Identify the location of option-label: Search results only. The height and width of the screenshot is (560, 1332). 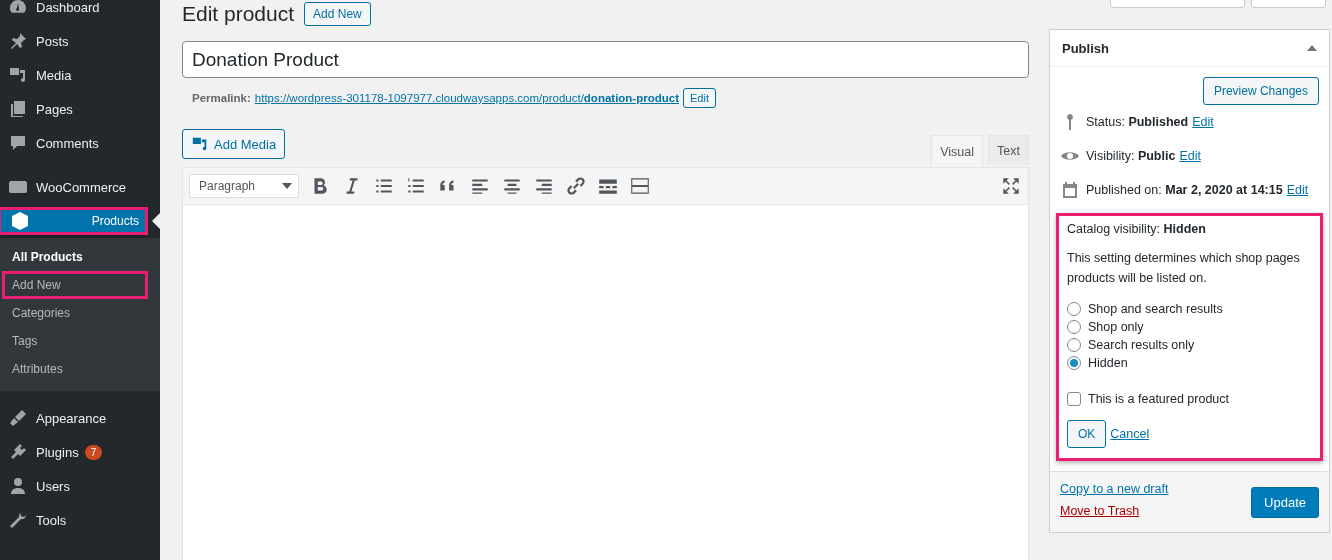
(1141, 345).